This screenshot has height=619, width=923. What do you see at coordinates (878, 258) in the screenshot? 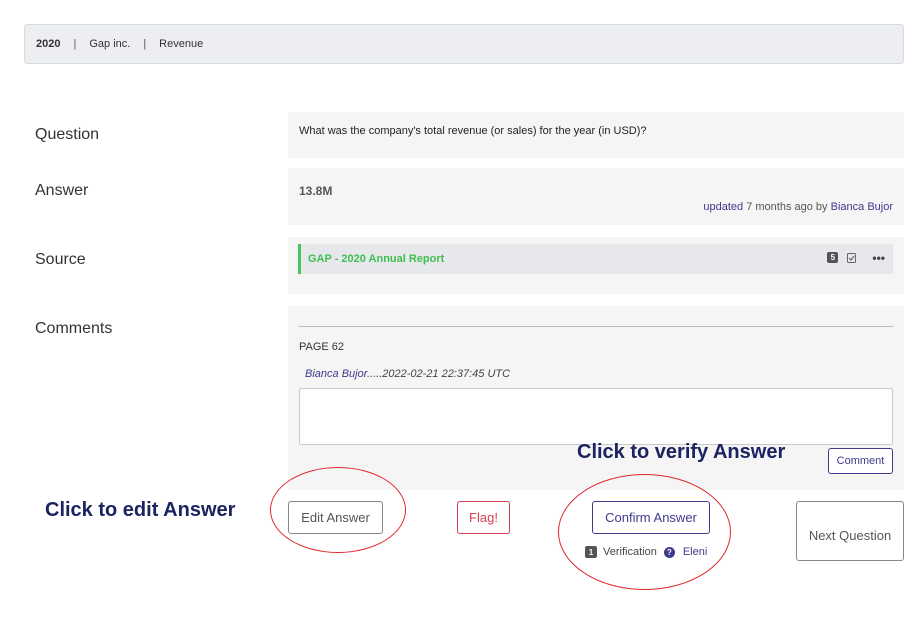
I see `more-options-icon: •••` at bounding box center [878, 258].